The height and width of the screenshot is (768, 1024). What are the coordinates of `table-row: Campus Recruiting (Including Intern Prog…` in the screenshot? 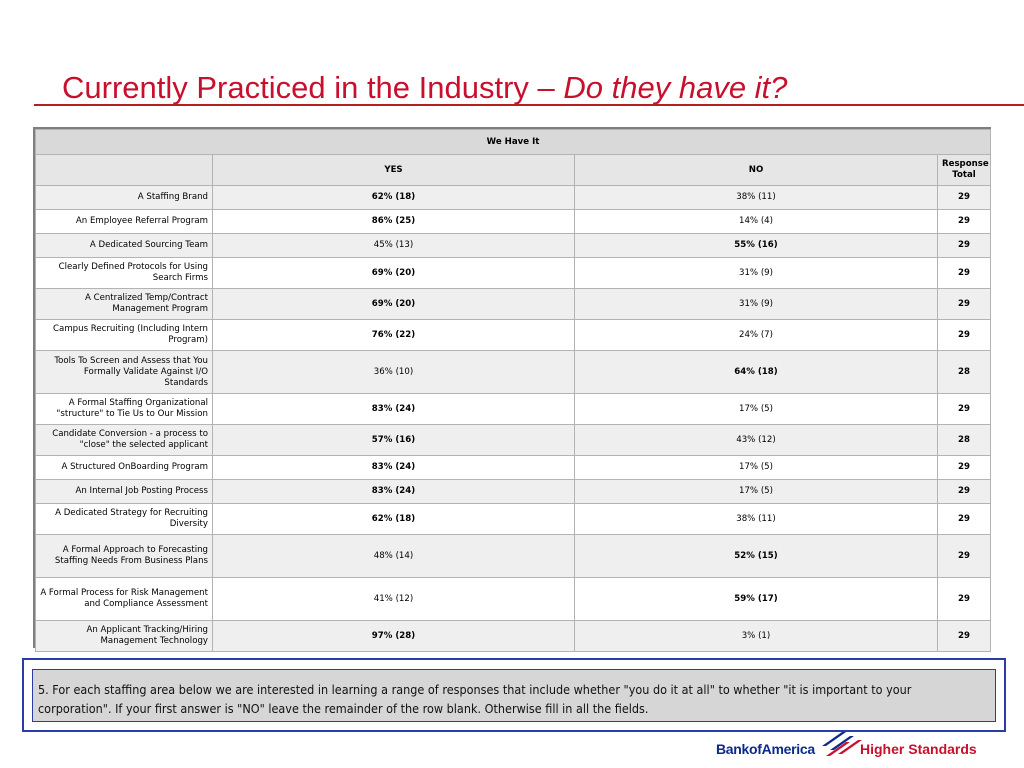 It's located at (513, 335).